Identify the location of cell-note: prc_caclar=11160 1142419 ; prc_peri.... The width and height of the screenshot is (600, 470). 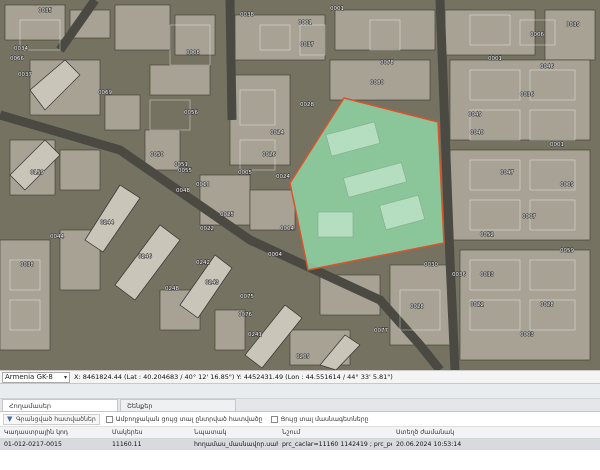
(337, 444).